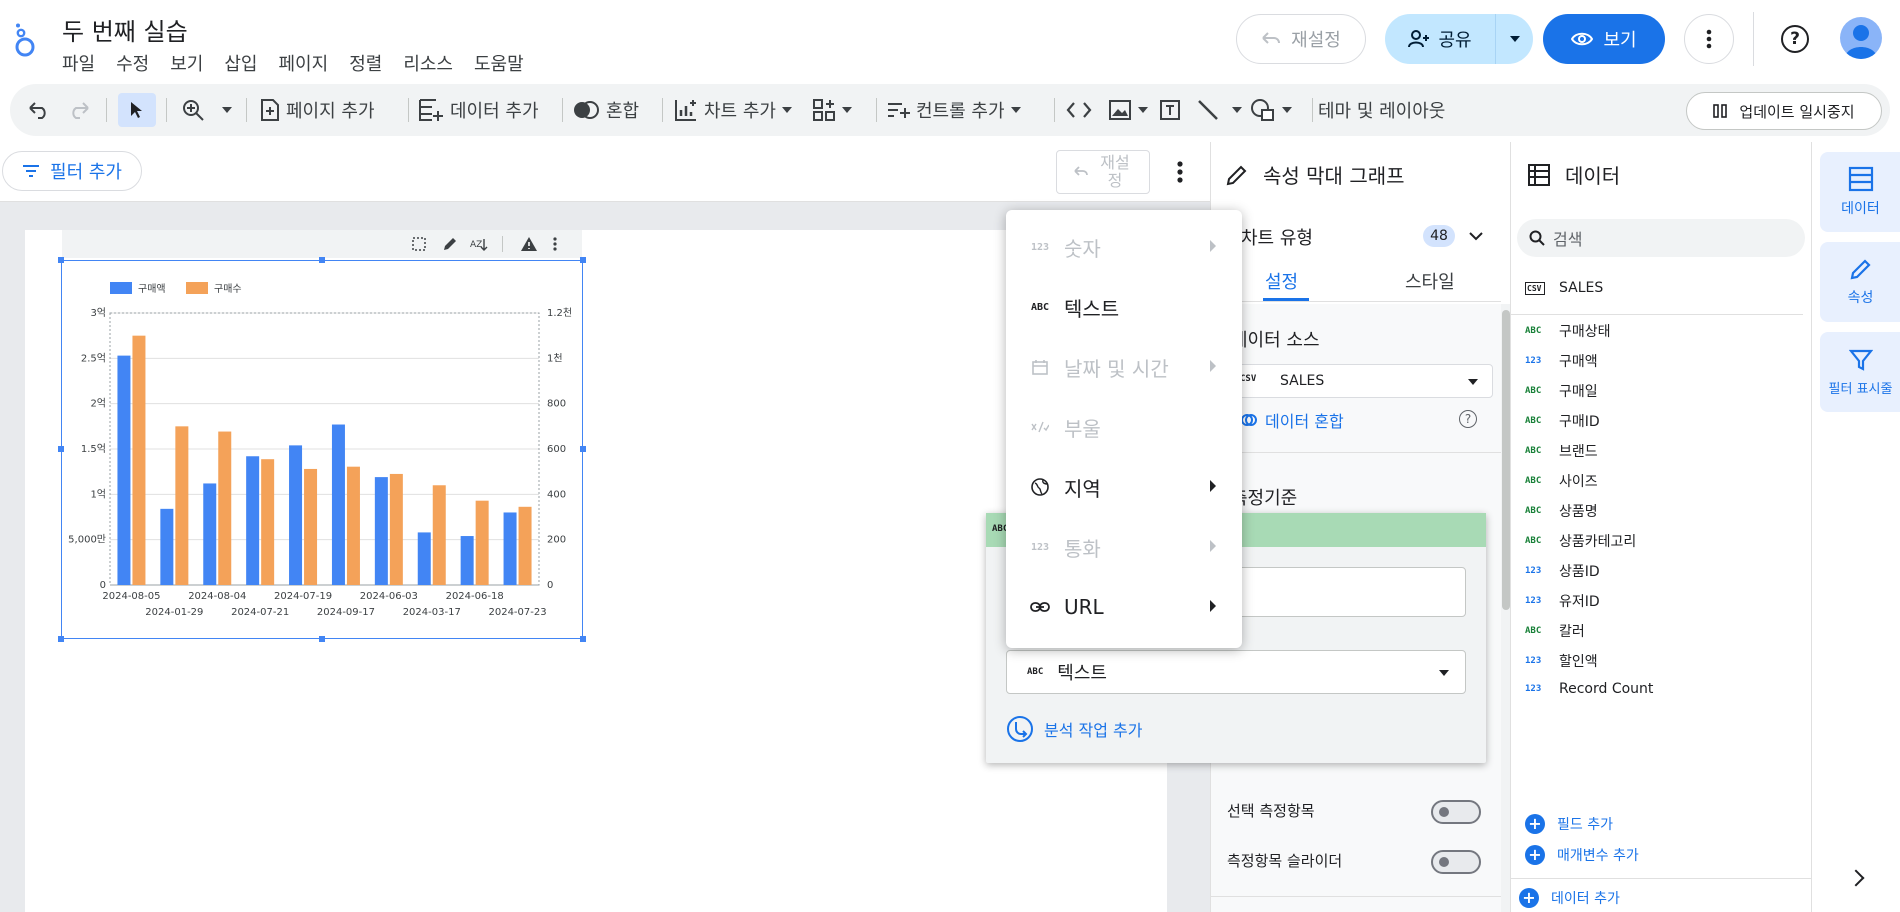 The height and width of the screenshot is (912, 1900). I want to click on menu-item-text: ABC 텍스트, so click(1124, 307).